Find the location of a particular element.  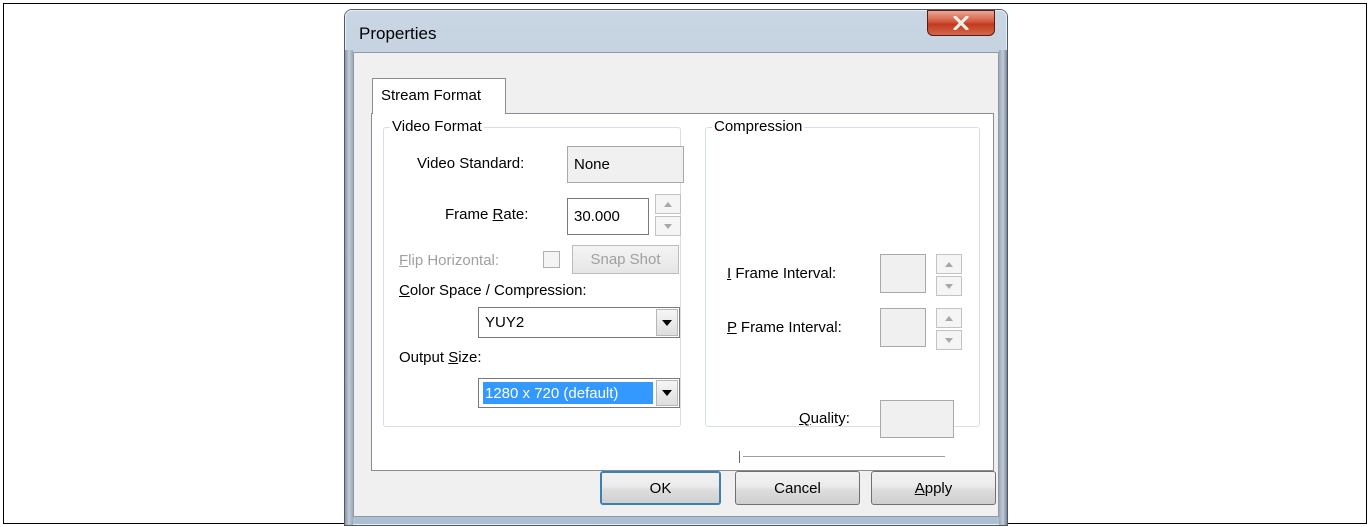

window-border-left is located at coordinates (349, 287).